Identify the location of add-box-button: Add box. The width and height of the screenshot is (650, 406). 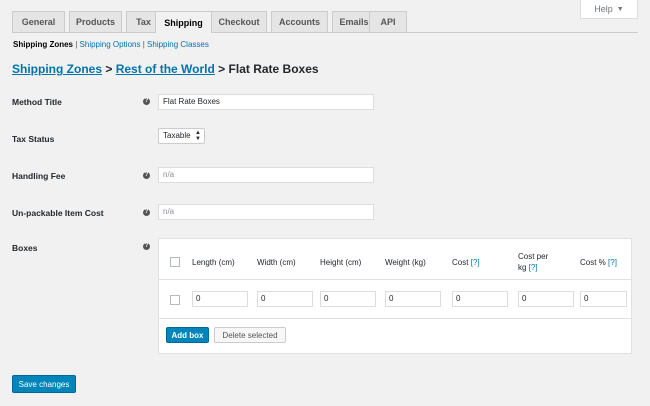
(187, 335).